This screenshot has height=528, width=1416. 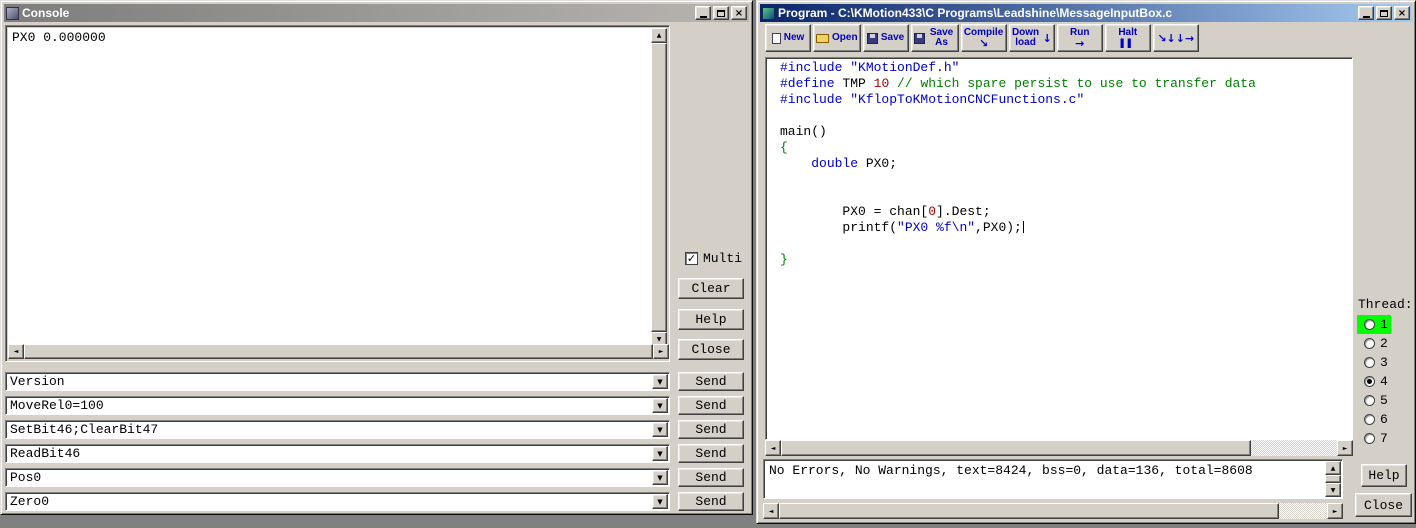 I want to click on console-output-vscrollbar: ▲ ▼, so click(x=659, y=187).